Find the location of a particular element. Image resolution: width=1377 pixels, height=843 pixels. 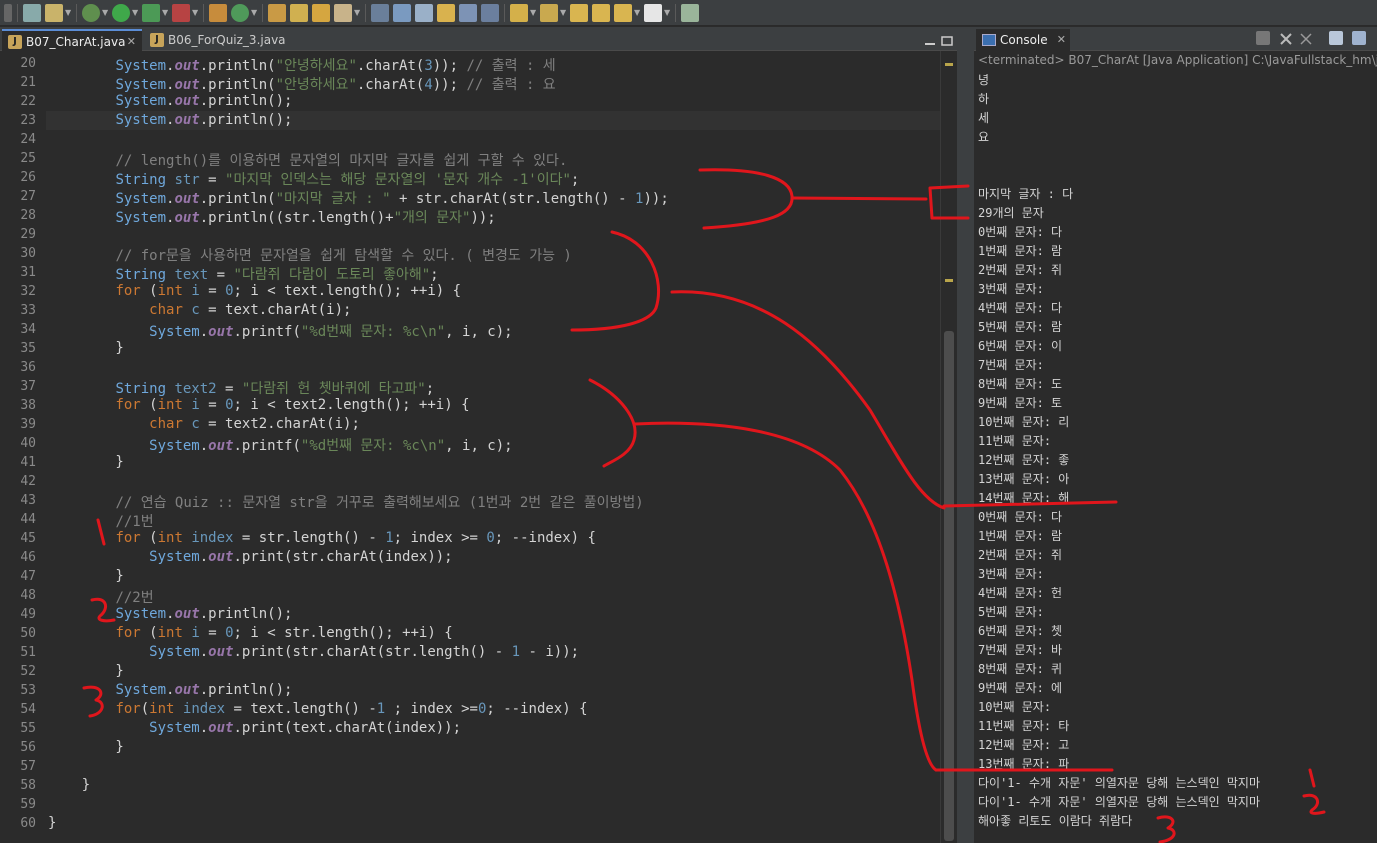

back-history-icon is located at coordinates (623, 12).